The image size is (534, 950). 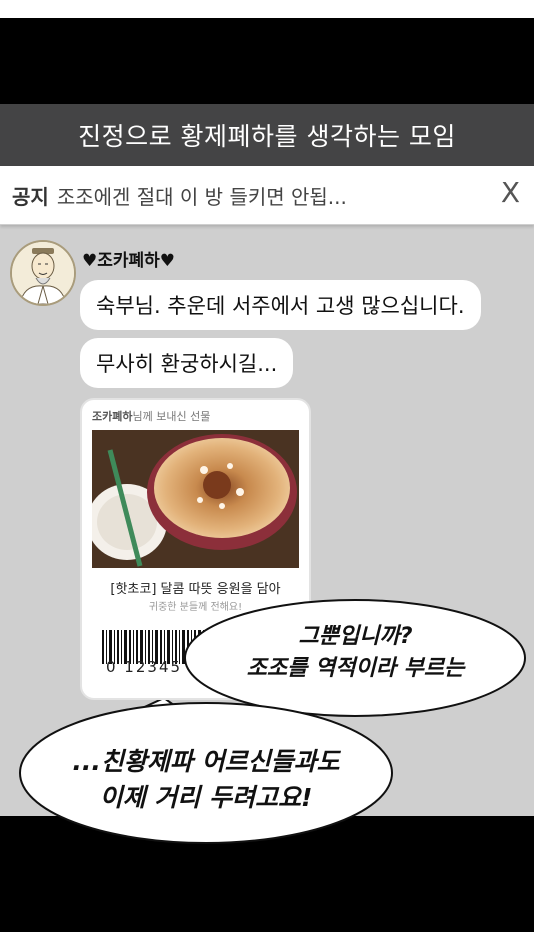 I want to click on sender-avatar, so click(x=43, y=273).